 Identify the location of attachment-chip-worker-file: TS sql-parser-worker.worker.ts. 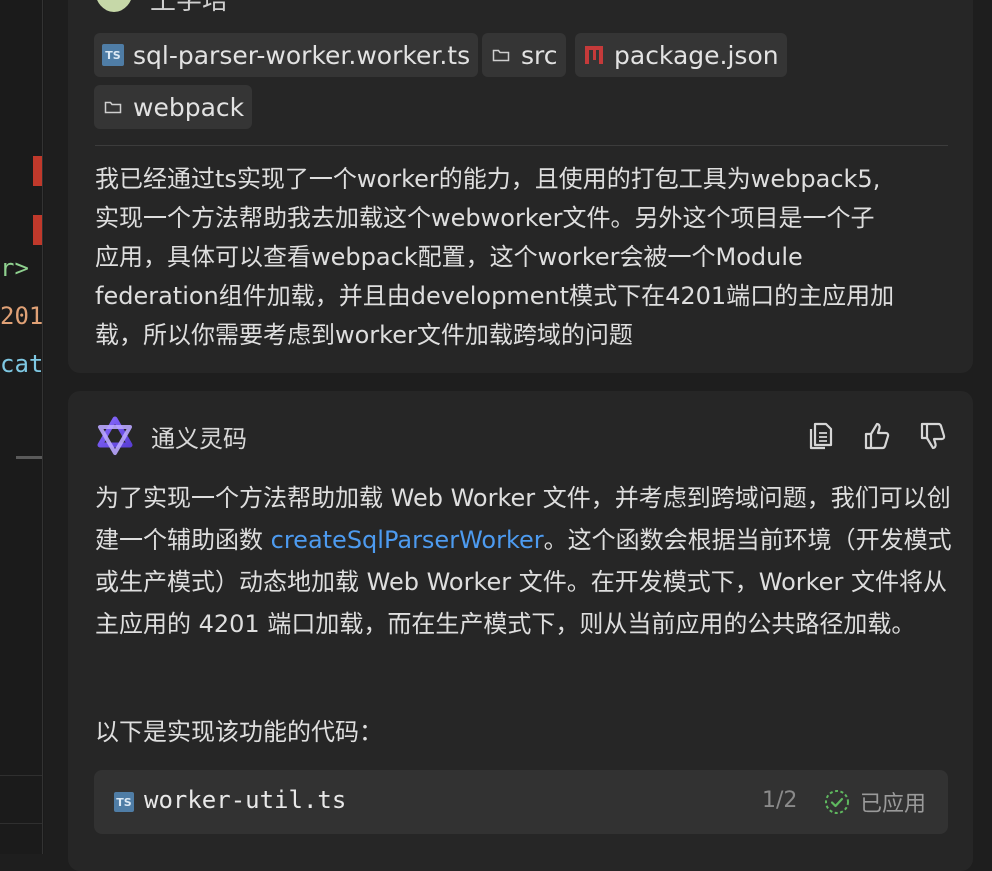
(286, 55).